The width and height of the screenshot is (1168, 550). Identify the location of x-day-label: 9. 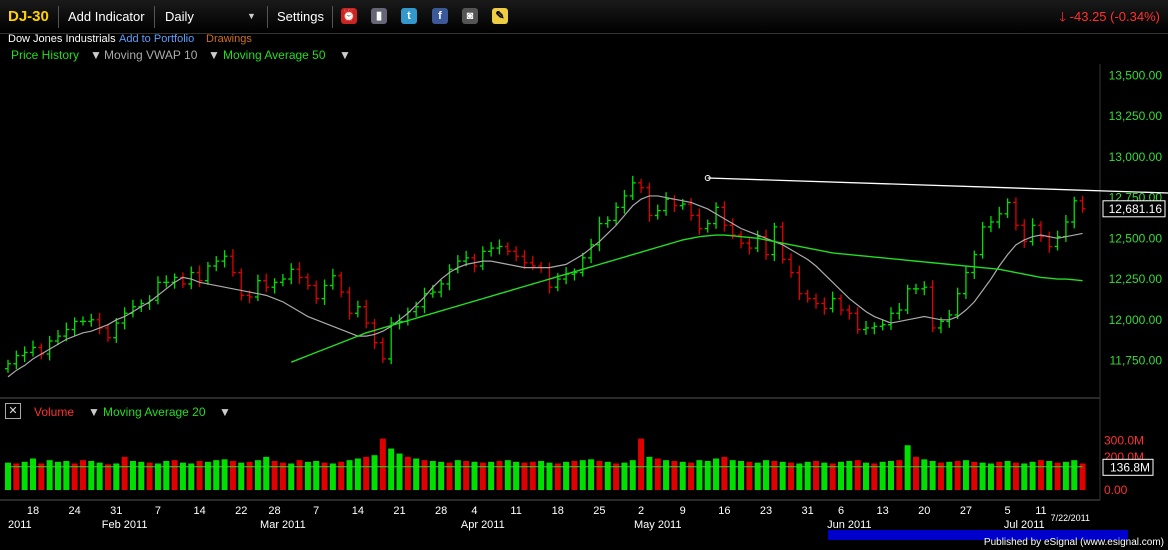
(683, 511).